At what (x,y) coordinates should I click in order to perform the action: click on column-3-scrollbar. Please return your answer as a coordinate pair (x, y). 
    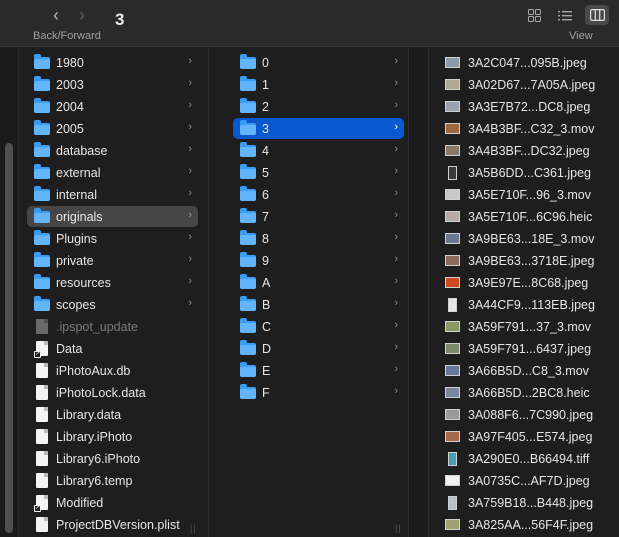
    Looking at the image, I should click on (419, 292).